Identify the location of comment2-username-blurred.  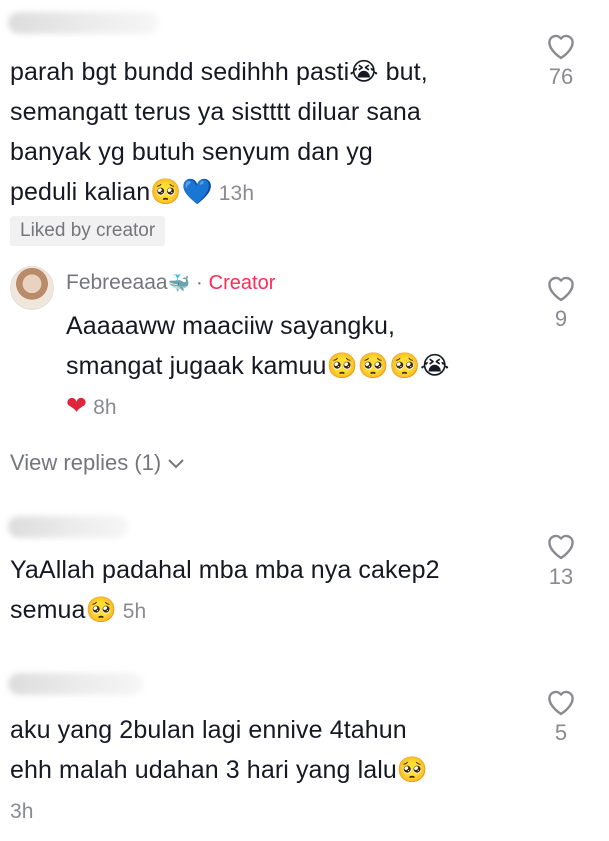
(68, 527).